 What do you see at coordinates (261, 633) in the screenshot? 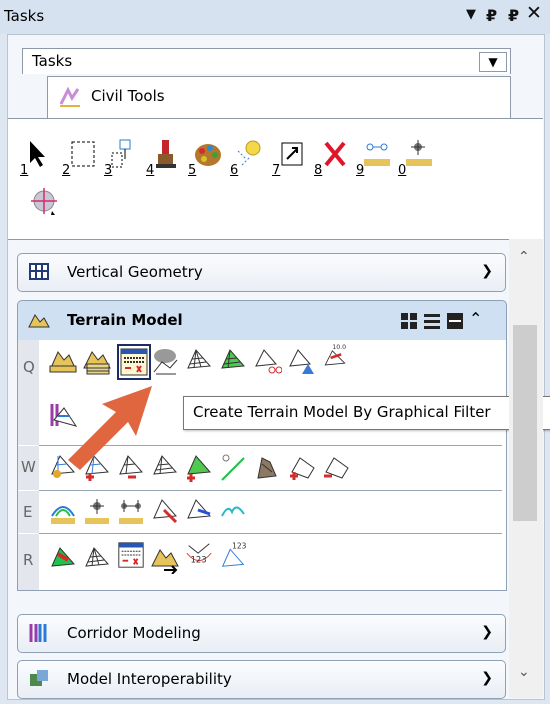
I see `section-corridor-modeling: Corridor Modeling ❯` at bounding box center [261, 633].